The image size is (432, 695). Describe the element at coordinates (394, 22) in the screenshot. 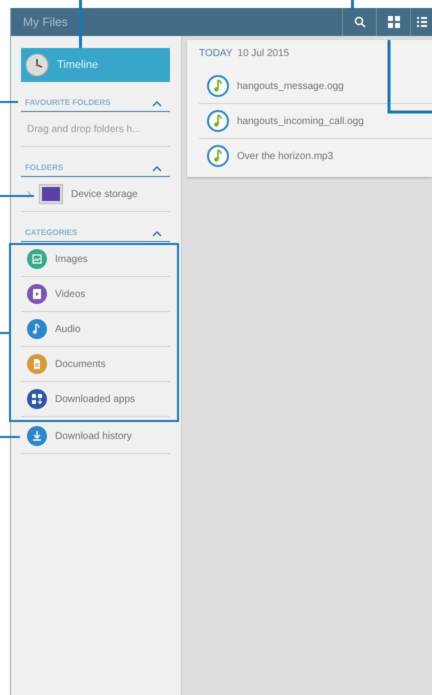

I see `grid-icon` at that location.